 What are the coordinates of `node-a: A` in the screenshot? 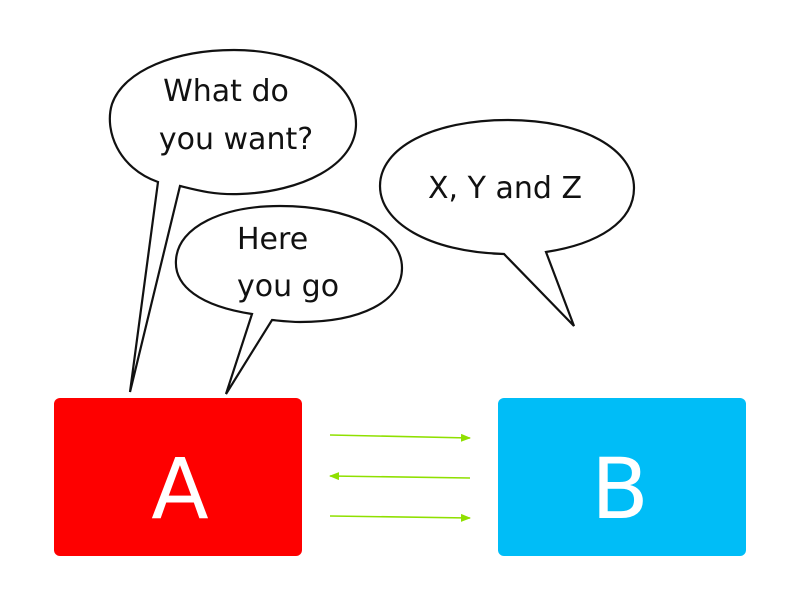 It's located at (178, 477).